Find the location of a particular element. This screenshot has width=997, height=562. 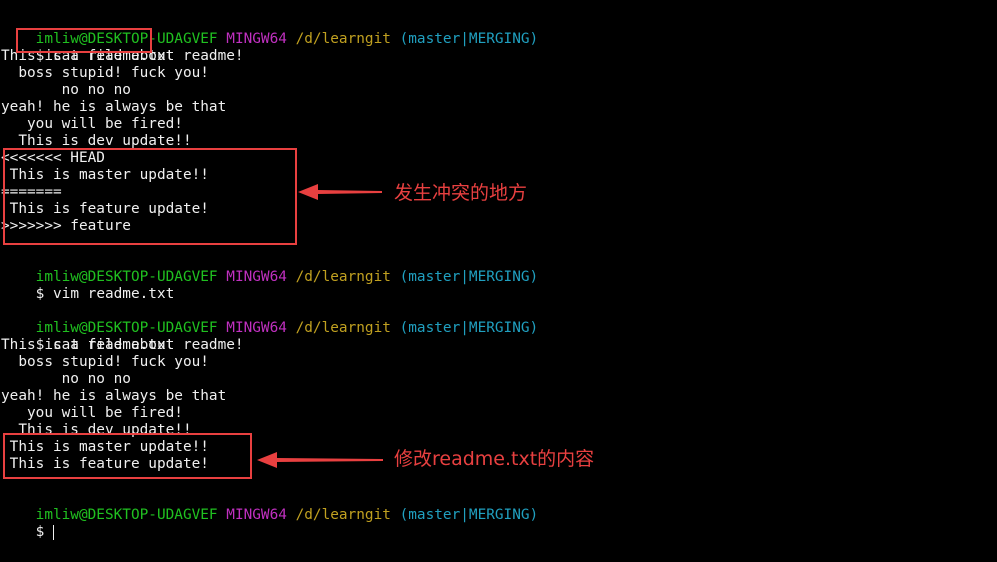

conflict-highlight-box is located at coordinates (150, 196).